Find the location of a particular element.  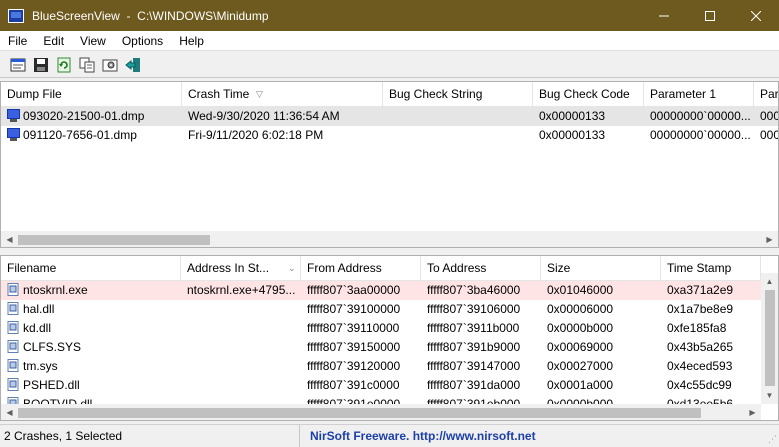

column-parameter-1: Parameter 1 is located at coordinates (699, 94).